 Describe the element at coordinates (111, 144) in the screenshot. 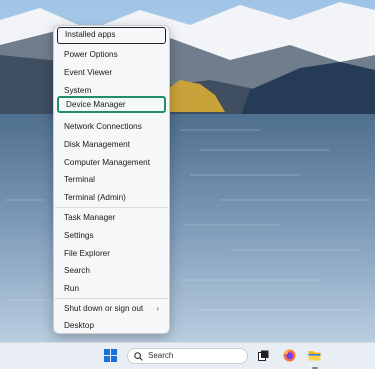

I see `menu-item-disk-management: Disk Management` at that location.